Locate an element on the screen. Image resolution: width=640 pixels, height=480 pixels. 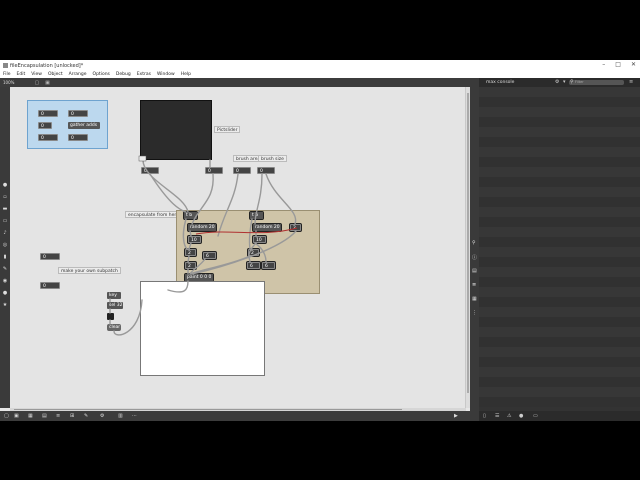
menu-debug: Debug is located at coordinates (123, 74).